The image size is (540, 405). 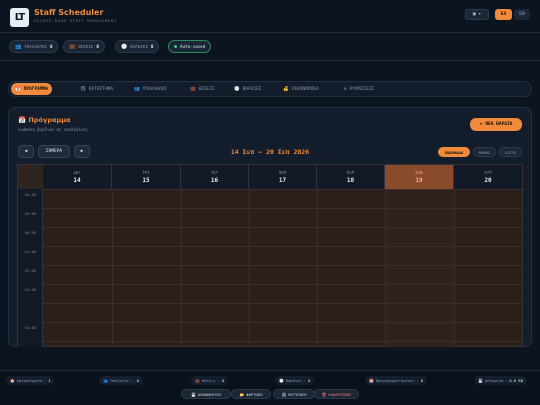 I want to click on new-shift-label: ΝΕΑ ΒΑΡΔΙΑ, so click(x=499, y=124).